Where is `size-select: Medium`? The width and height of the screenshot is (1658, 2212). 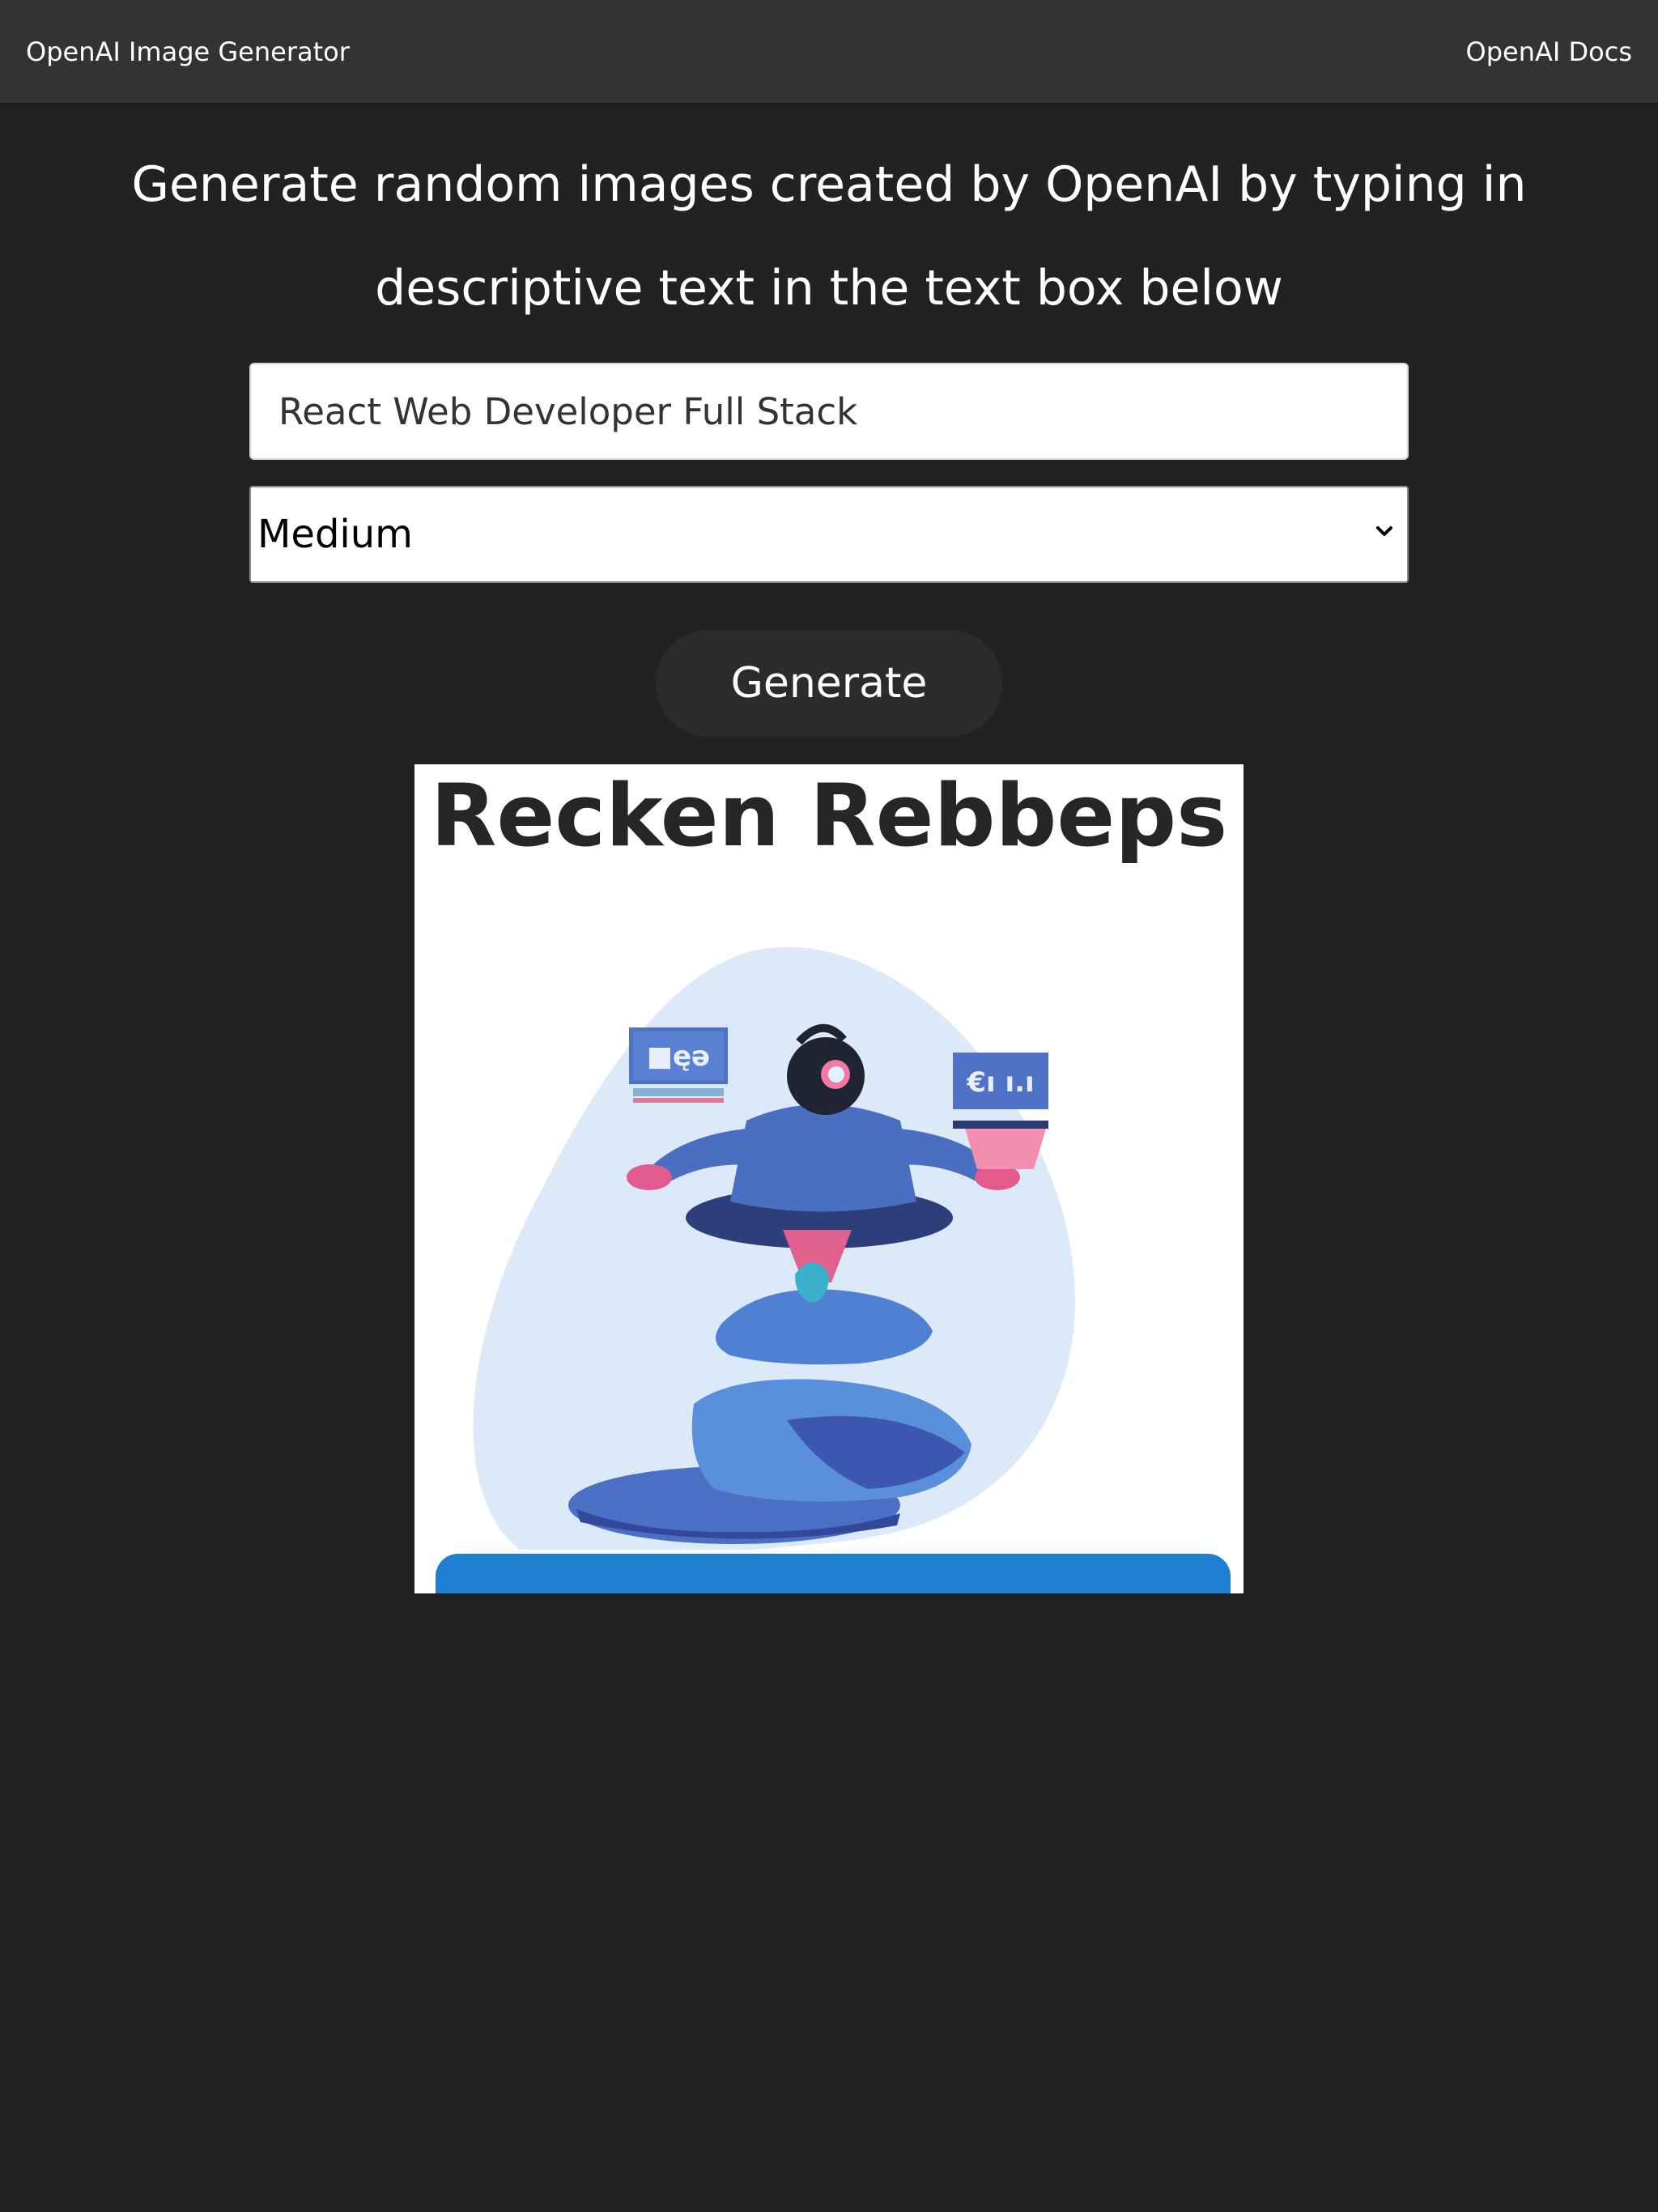
size-select: Medium is located at coordinates (829, 534).